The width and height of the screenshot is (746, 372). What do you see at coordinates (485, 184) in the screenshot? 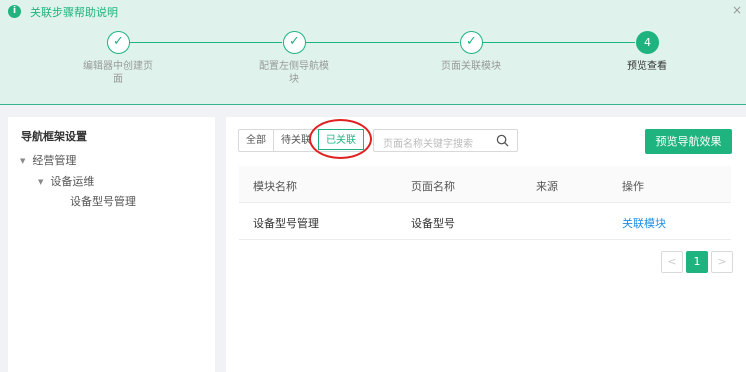
I see `table-header: 模块名称 页面名称 来源 操作` at bounding box center [485, 184].